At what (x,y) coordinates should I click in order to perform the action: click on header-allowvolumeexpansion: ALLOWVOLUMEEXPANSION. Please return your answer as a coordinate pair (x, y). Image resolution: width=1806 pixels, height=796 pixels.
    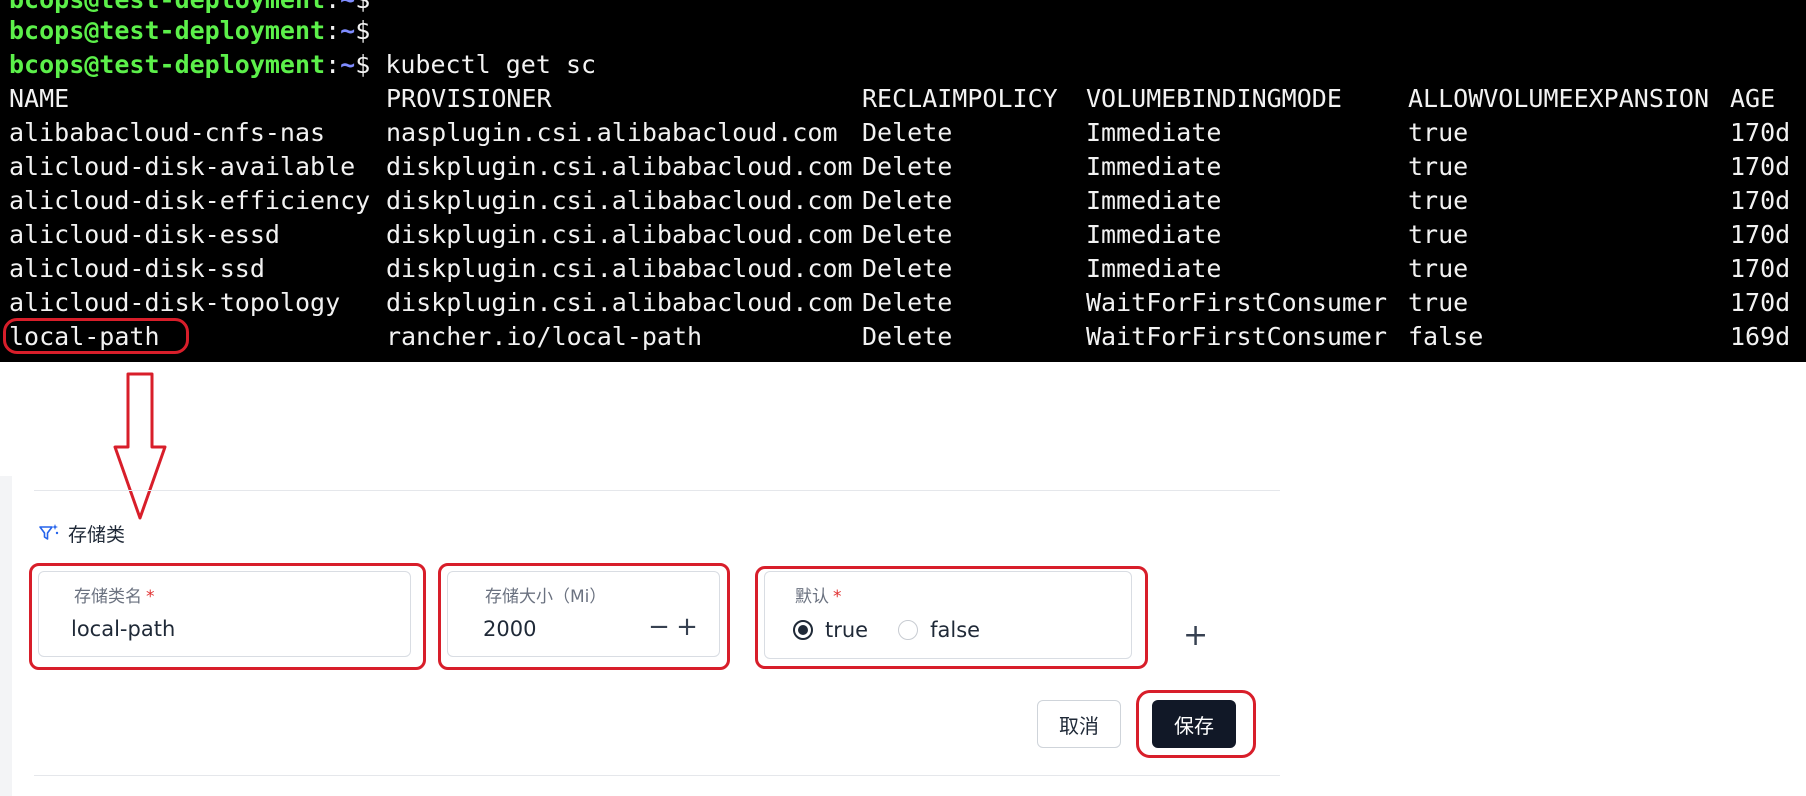
    Looking at the image, I should click on (1559, 98).